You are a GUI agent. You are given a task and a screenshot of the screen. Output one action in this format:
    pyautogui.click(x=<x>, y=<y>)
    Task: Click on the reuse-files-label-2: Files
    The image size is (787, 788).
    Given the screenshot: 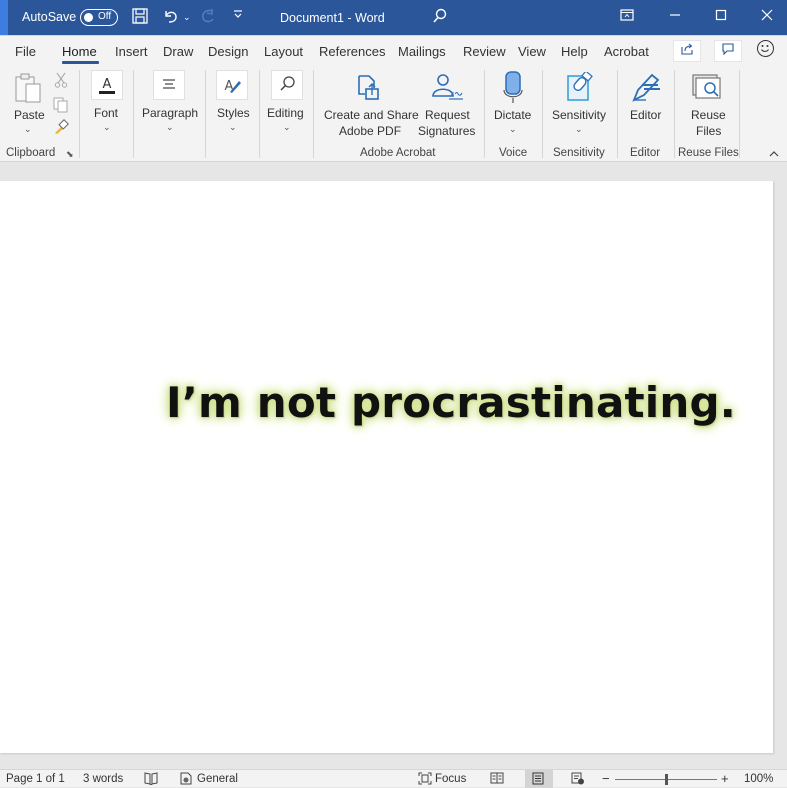 What is the action you would take?
    pyautogui.click(x=708, y=131)
    